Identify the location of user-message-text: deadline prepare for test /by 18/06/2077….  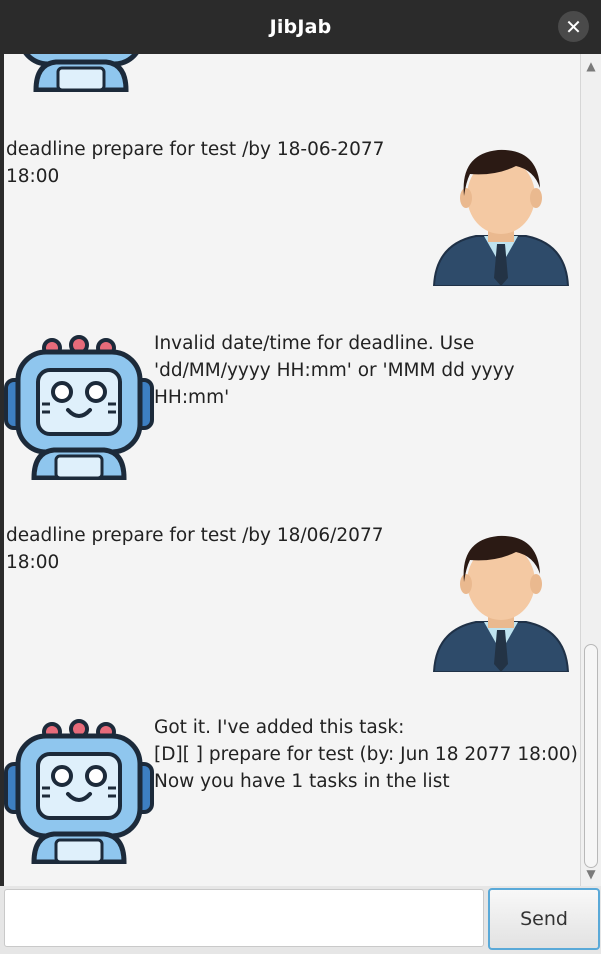
(195, 549).